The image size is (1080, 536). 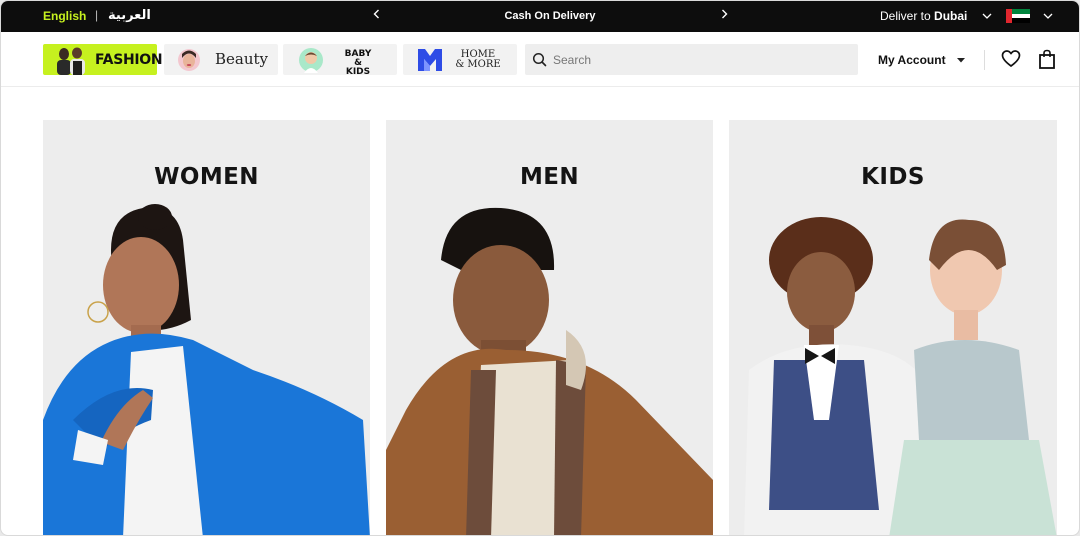 I want to click on store-tab-baby-kids: BABY & KIDS, so click(x=340, y=60).